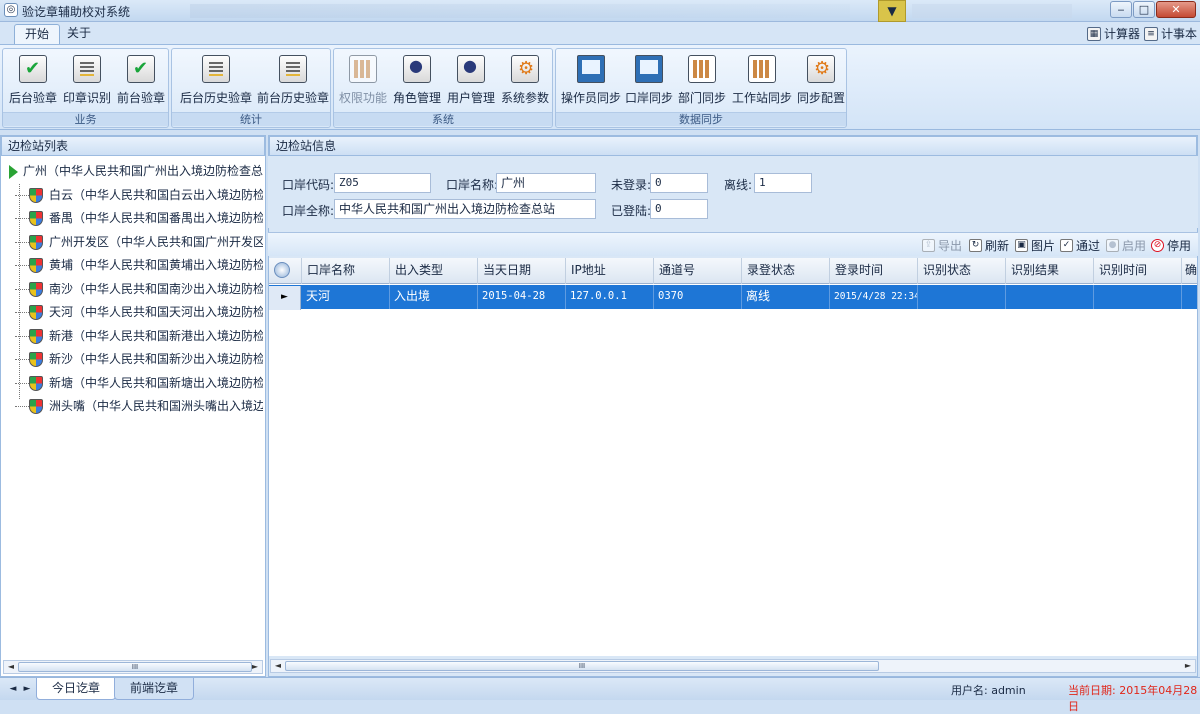 Image resolution: width=1200 pixels, height=714 pixels. Describe the element at coordinates (546, 183) in the screenshot. I see `port-name-field: 广州` at that location.